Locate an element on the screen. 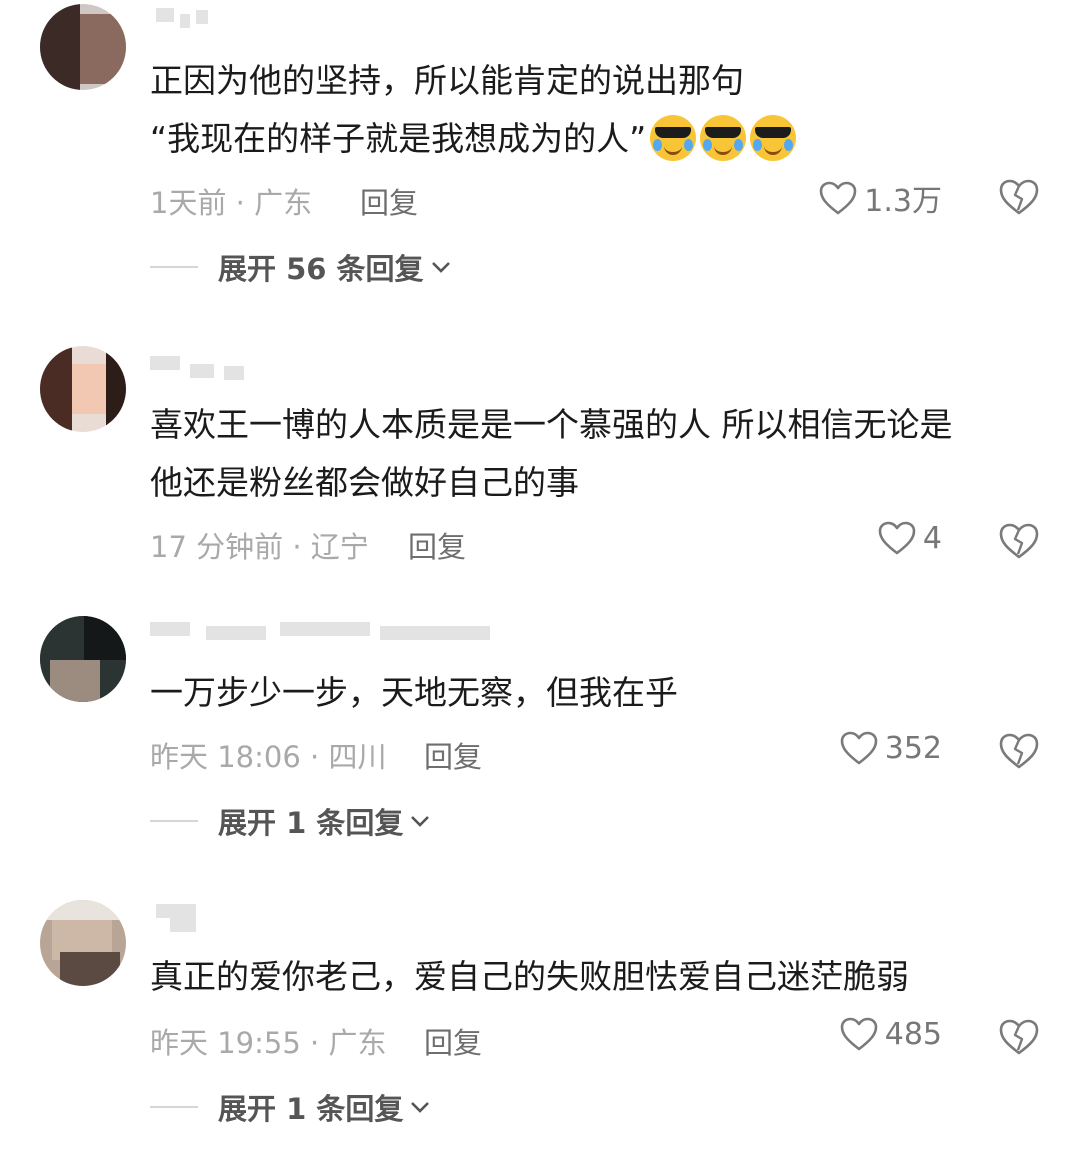 The image size is (1080, 1167). like-count: 352 is located at coordinates (913, 748).